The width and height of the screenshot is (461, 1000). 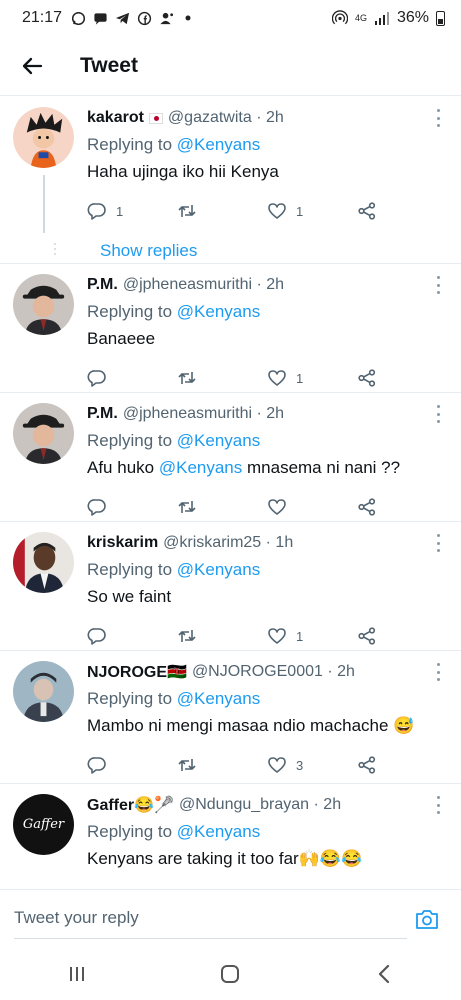 What do you see at coordinates (55, 249) in the screenshot?
I see `thread-dots-icon` at bounding box center [55, 249].